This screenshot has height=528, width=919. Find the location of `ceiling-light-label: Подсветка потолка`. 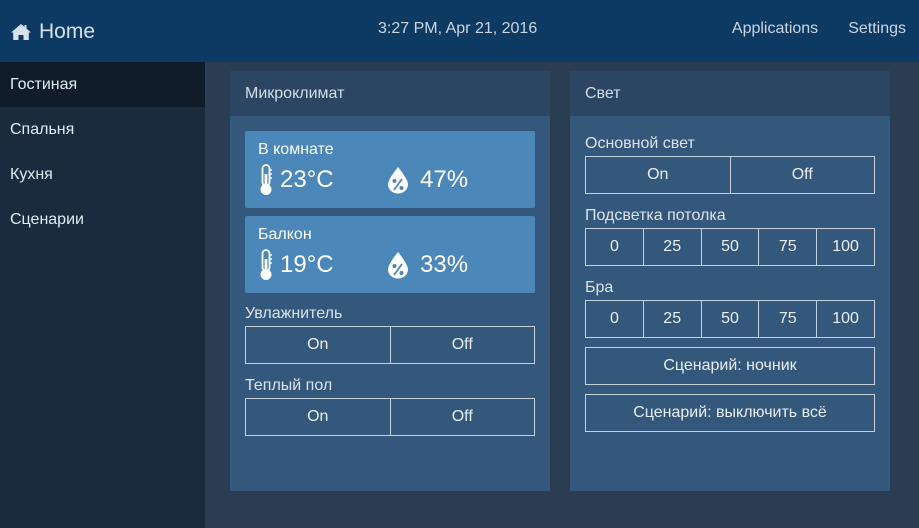

ceiling-light-label: Подсветка потолка is located at coordinates (655, 215).